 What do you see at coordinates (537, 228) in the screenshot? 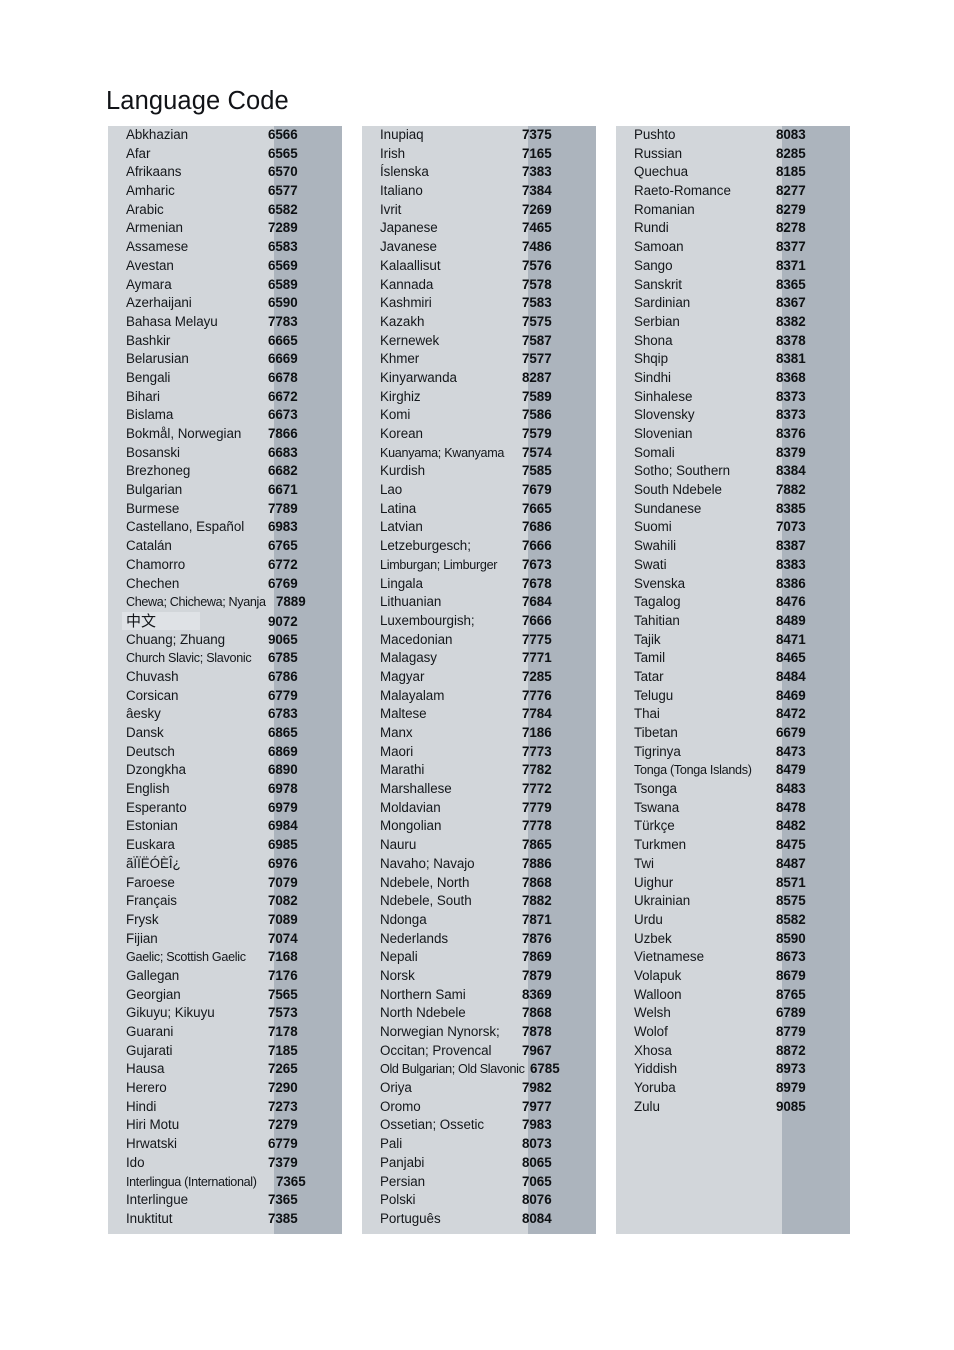
I see `language-code: 7465` at bounding box center [537, 228].